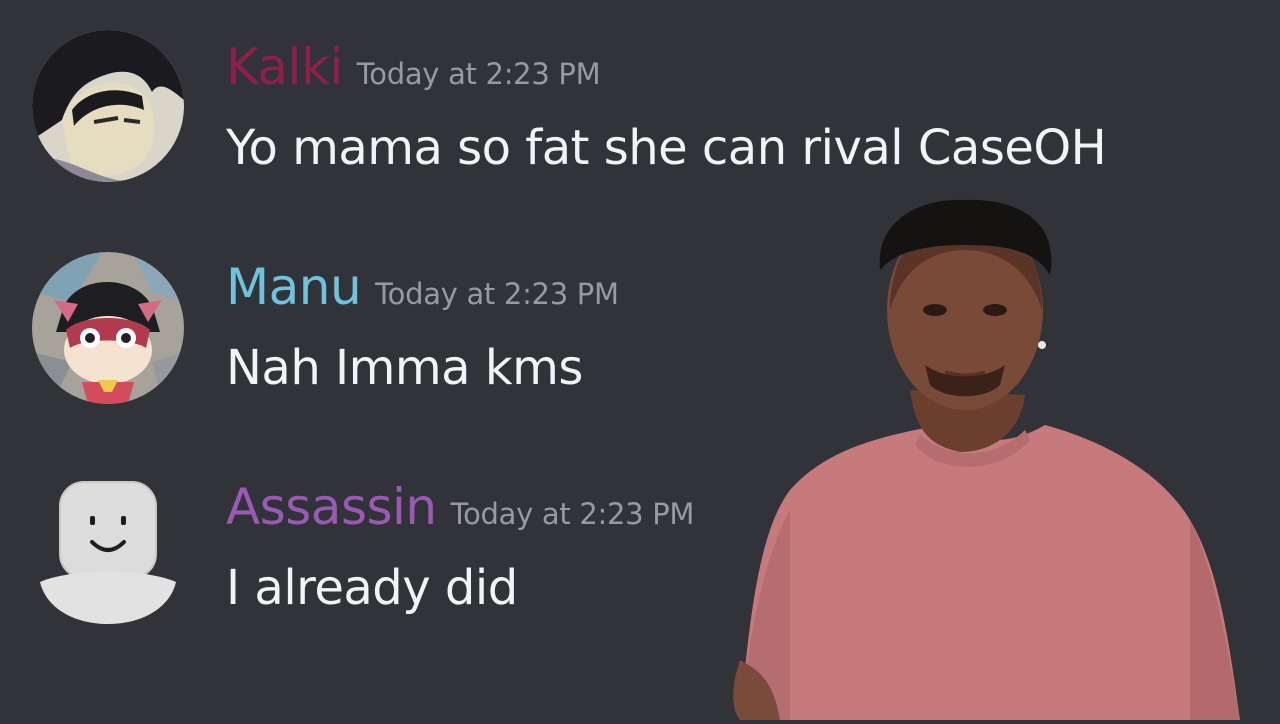 The width and height of the screenshot is (1280, 724). I want to click on message-content: Yo mama so fat she can rival CaseOH, so click(666, 148).